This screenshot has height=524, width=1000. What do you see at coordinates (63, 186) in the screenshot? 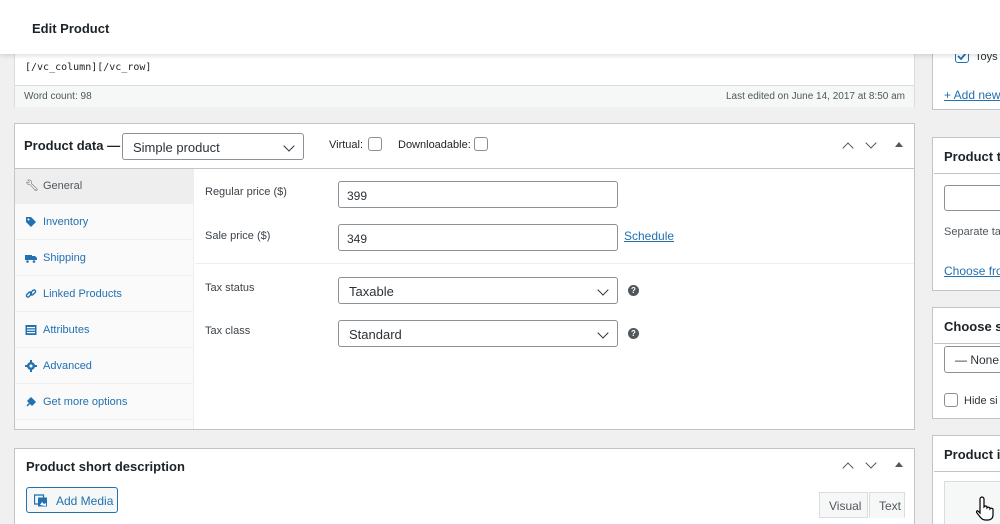
I see `tab-label: General` at bounding box center [63, 186].